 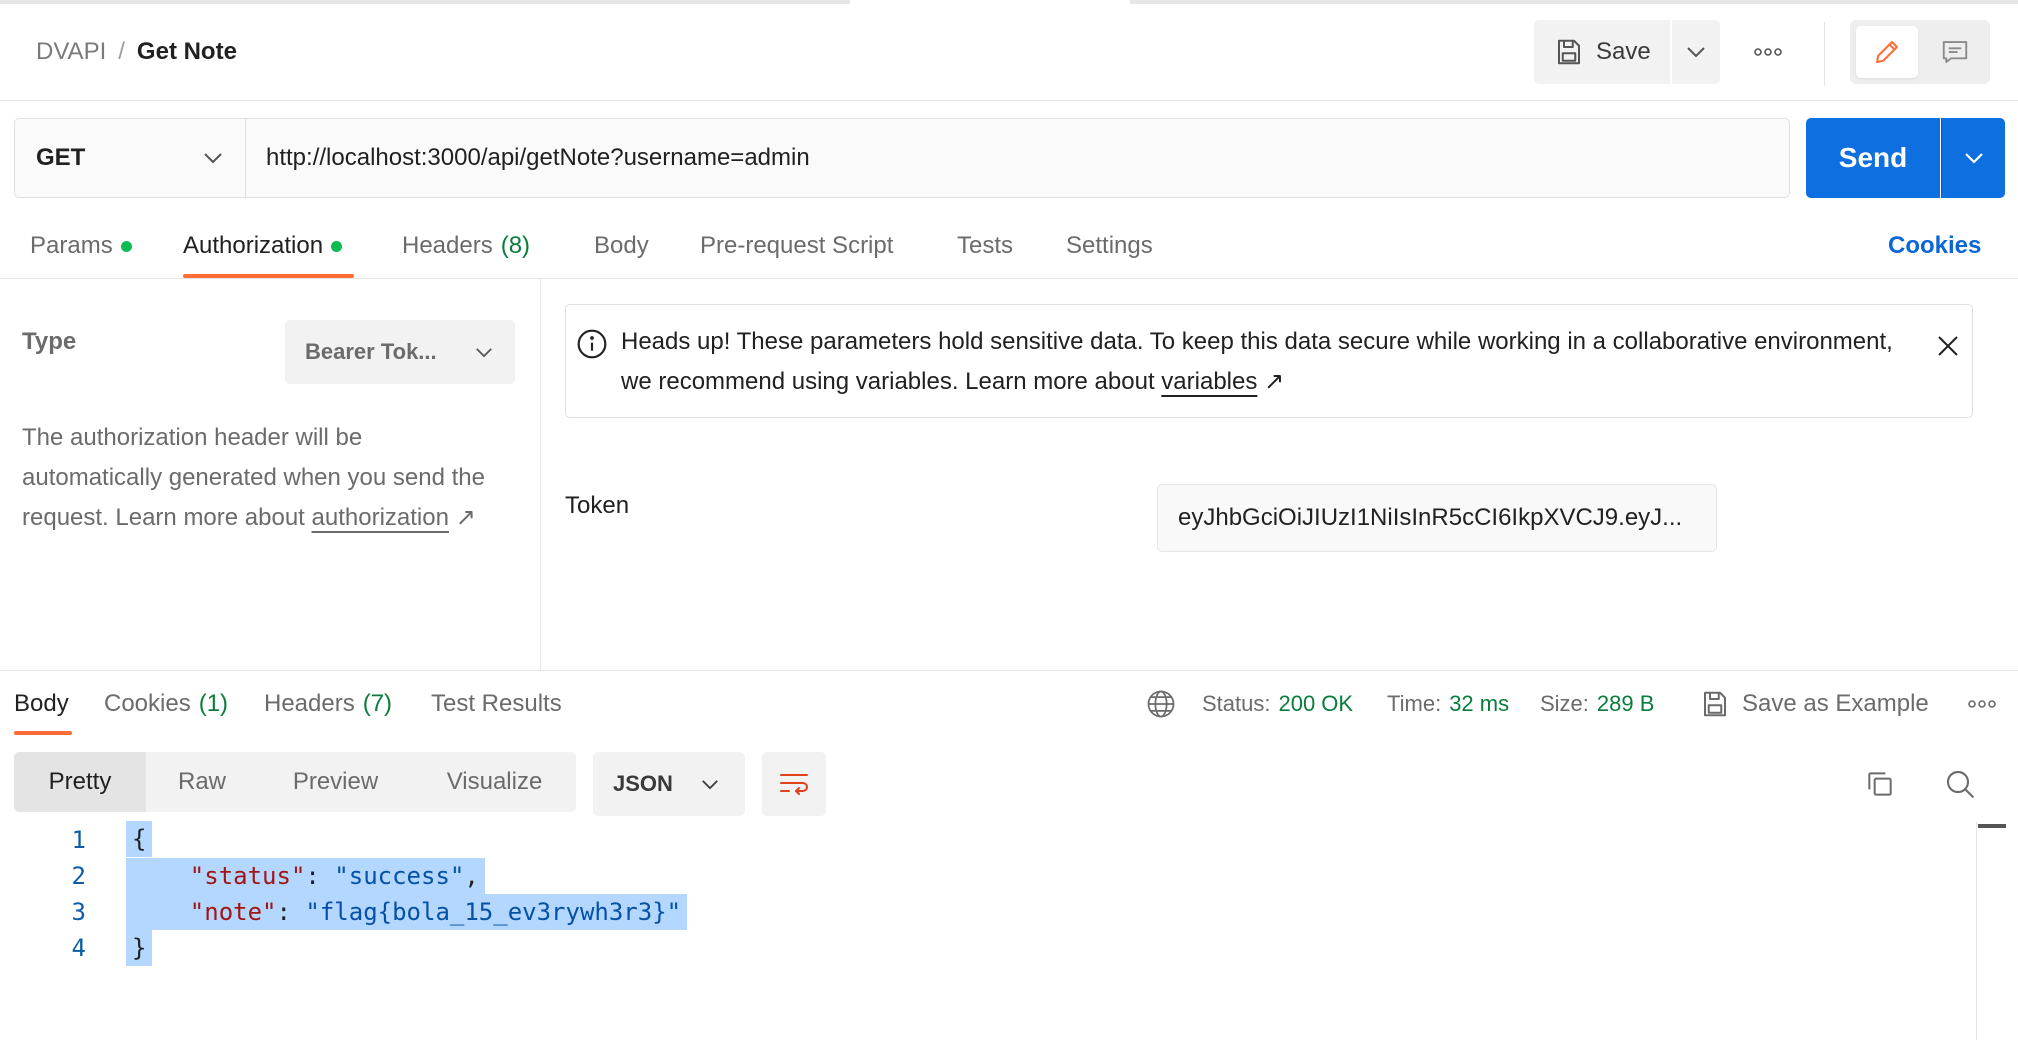 I want to click on time-value: 32 ms, so click(x=1479, y=703).